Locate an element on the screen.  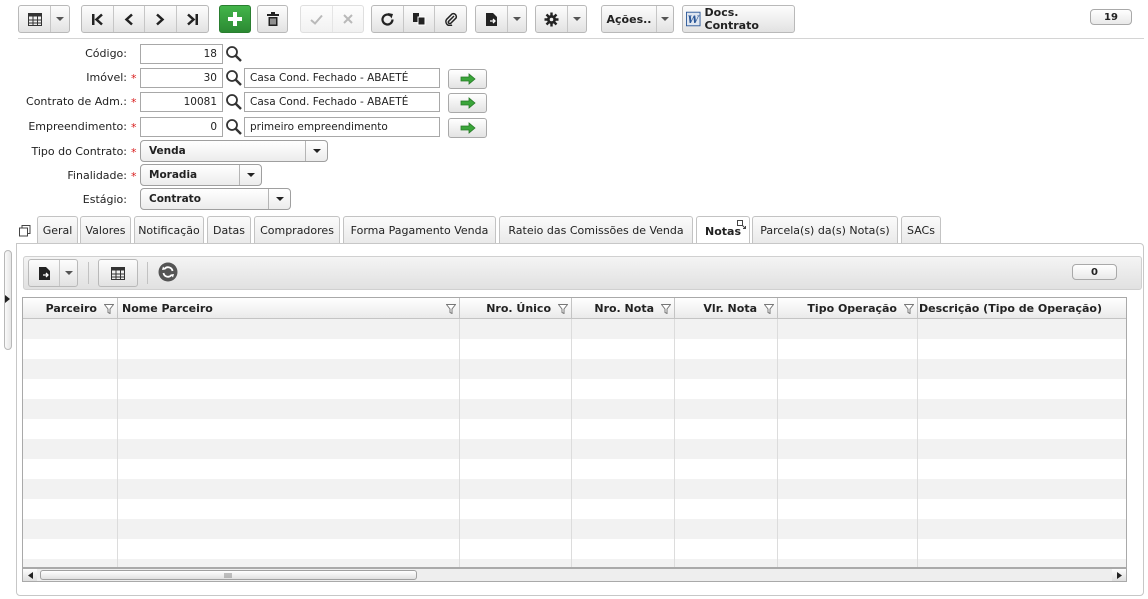
tab-label: Valores is located at coordinates (105, 230).